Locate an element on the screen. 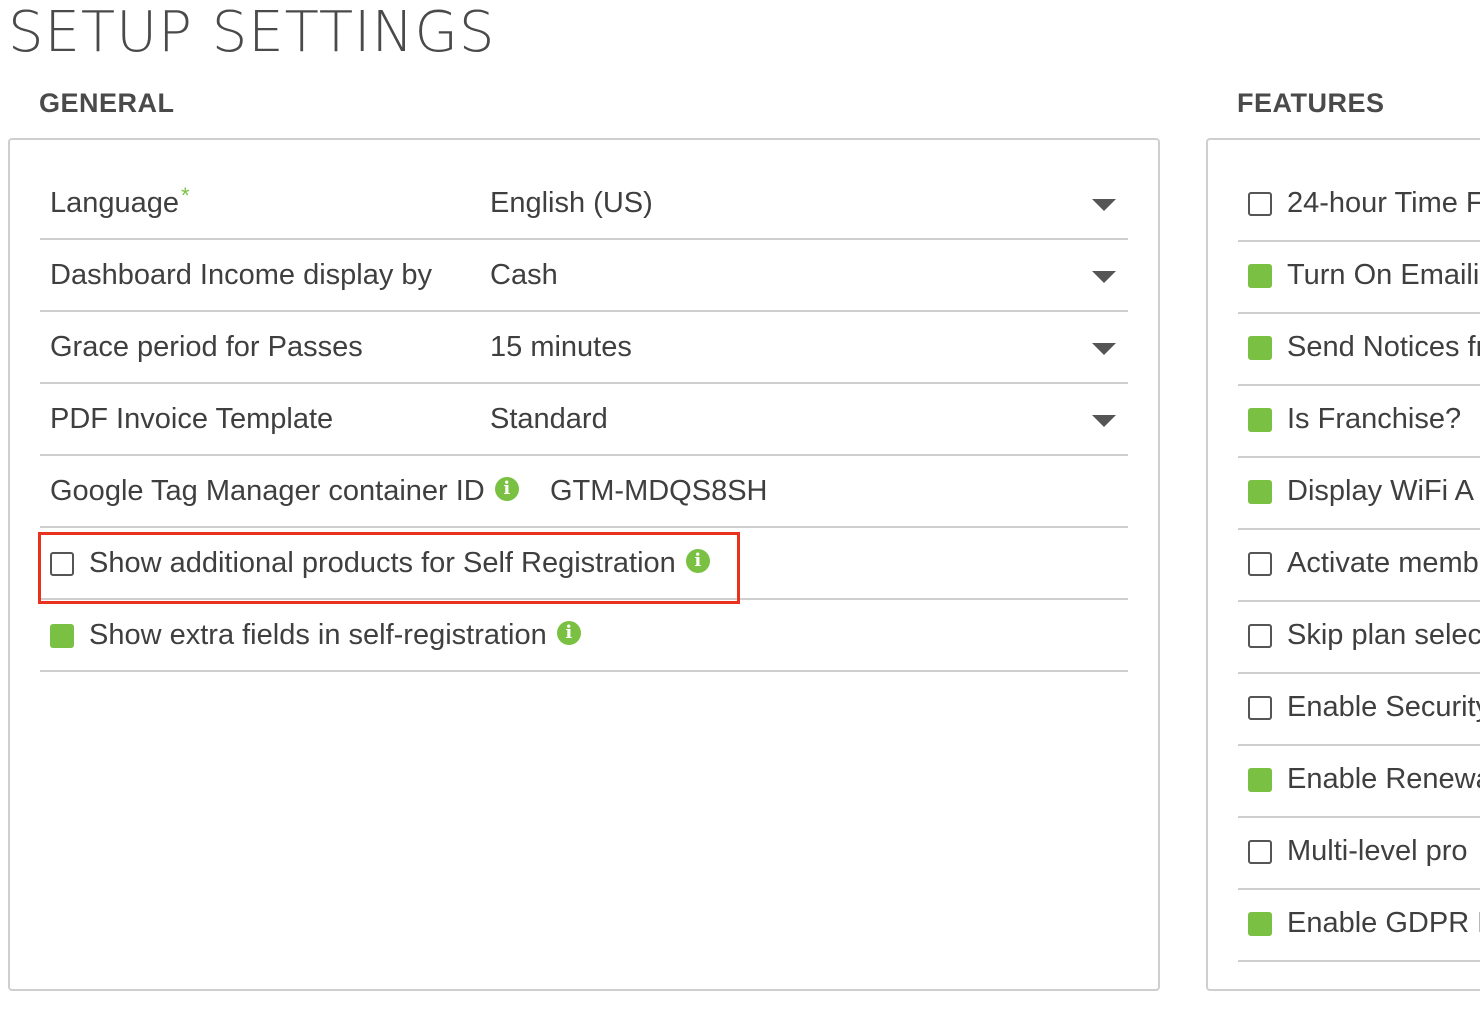 The image size is (1480, 1024). dashboard-income-row: Dashboard Income display by Cash is located at coordinates (584, 277).